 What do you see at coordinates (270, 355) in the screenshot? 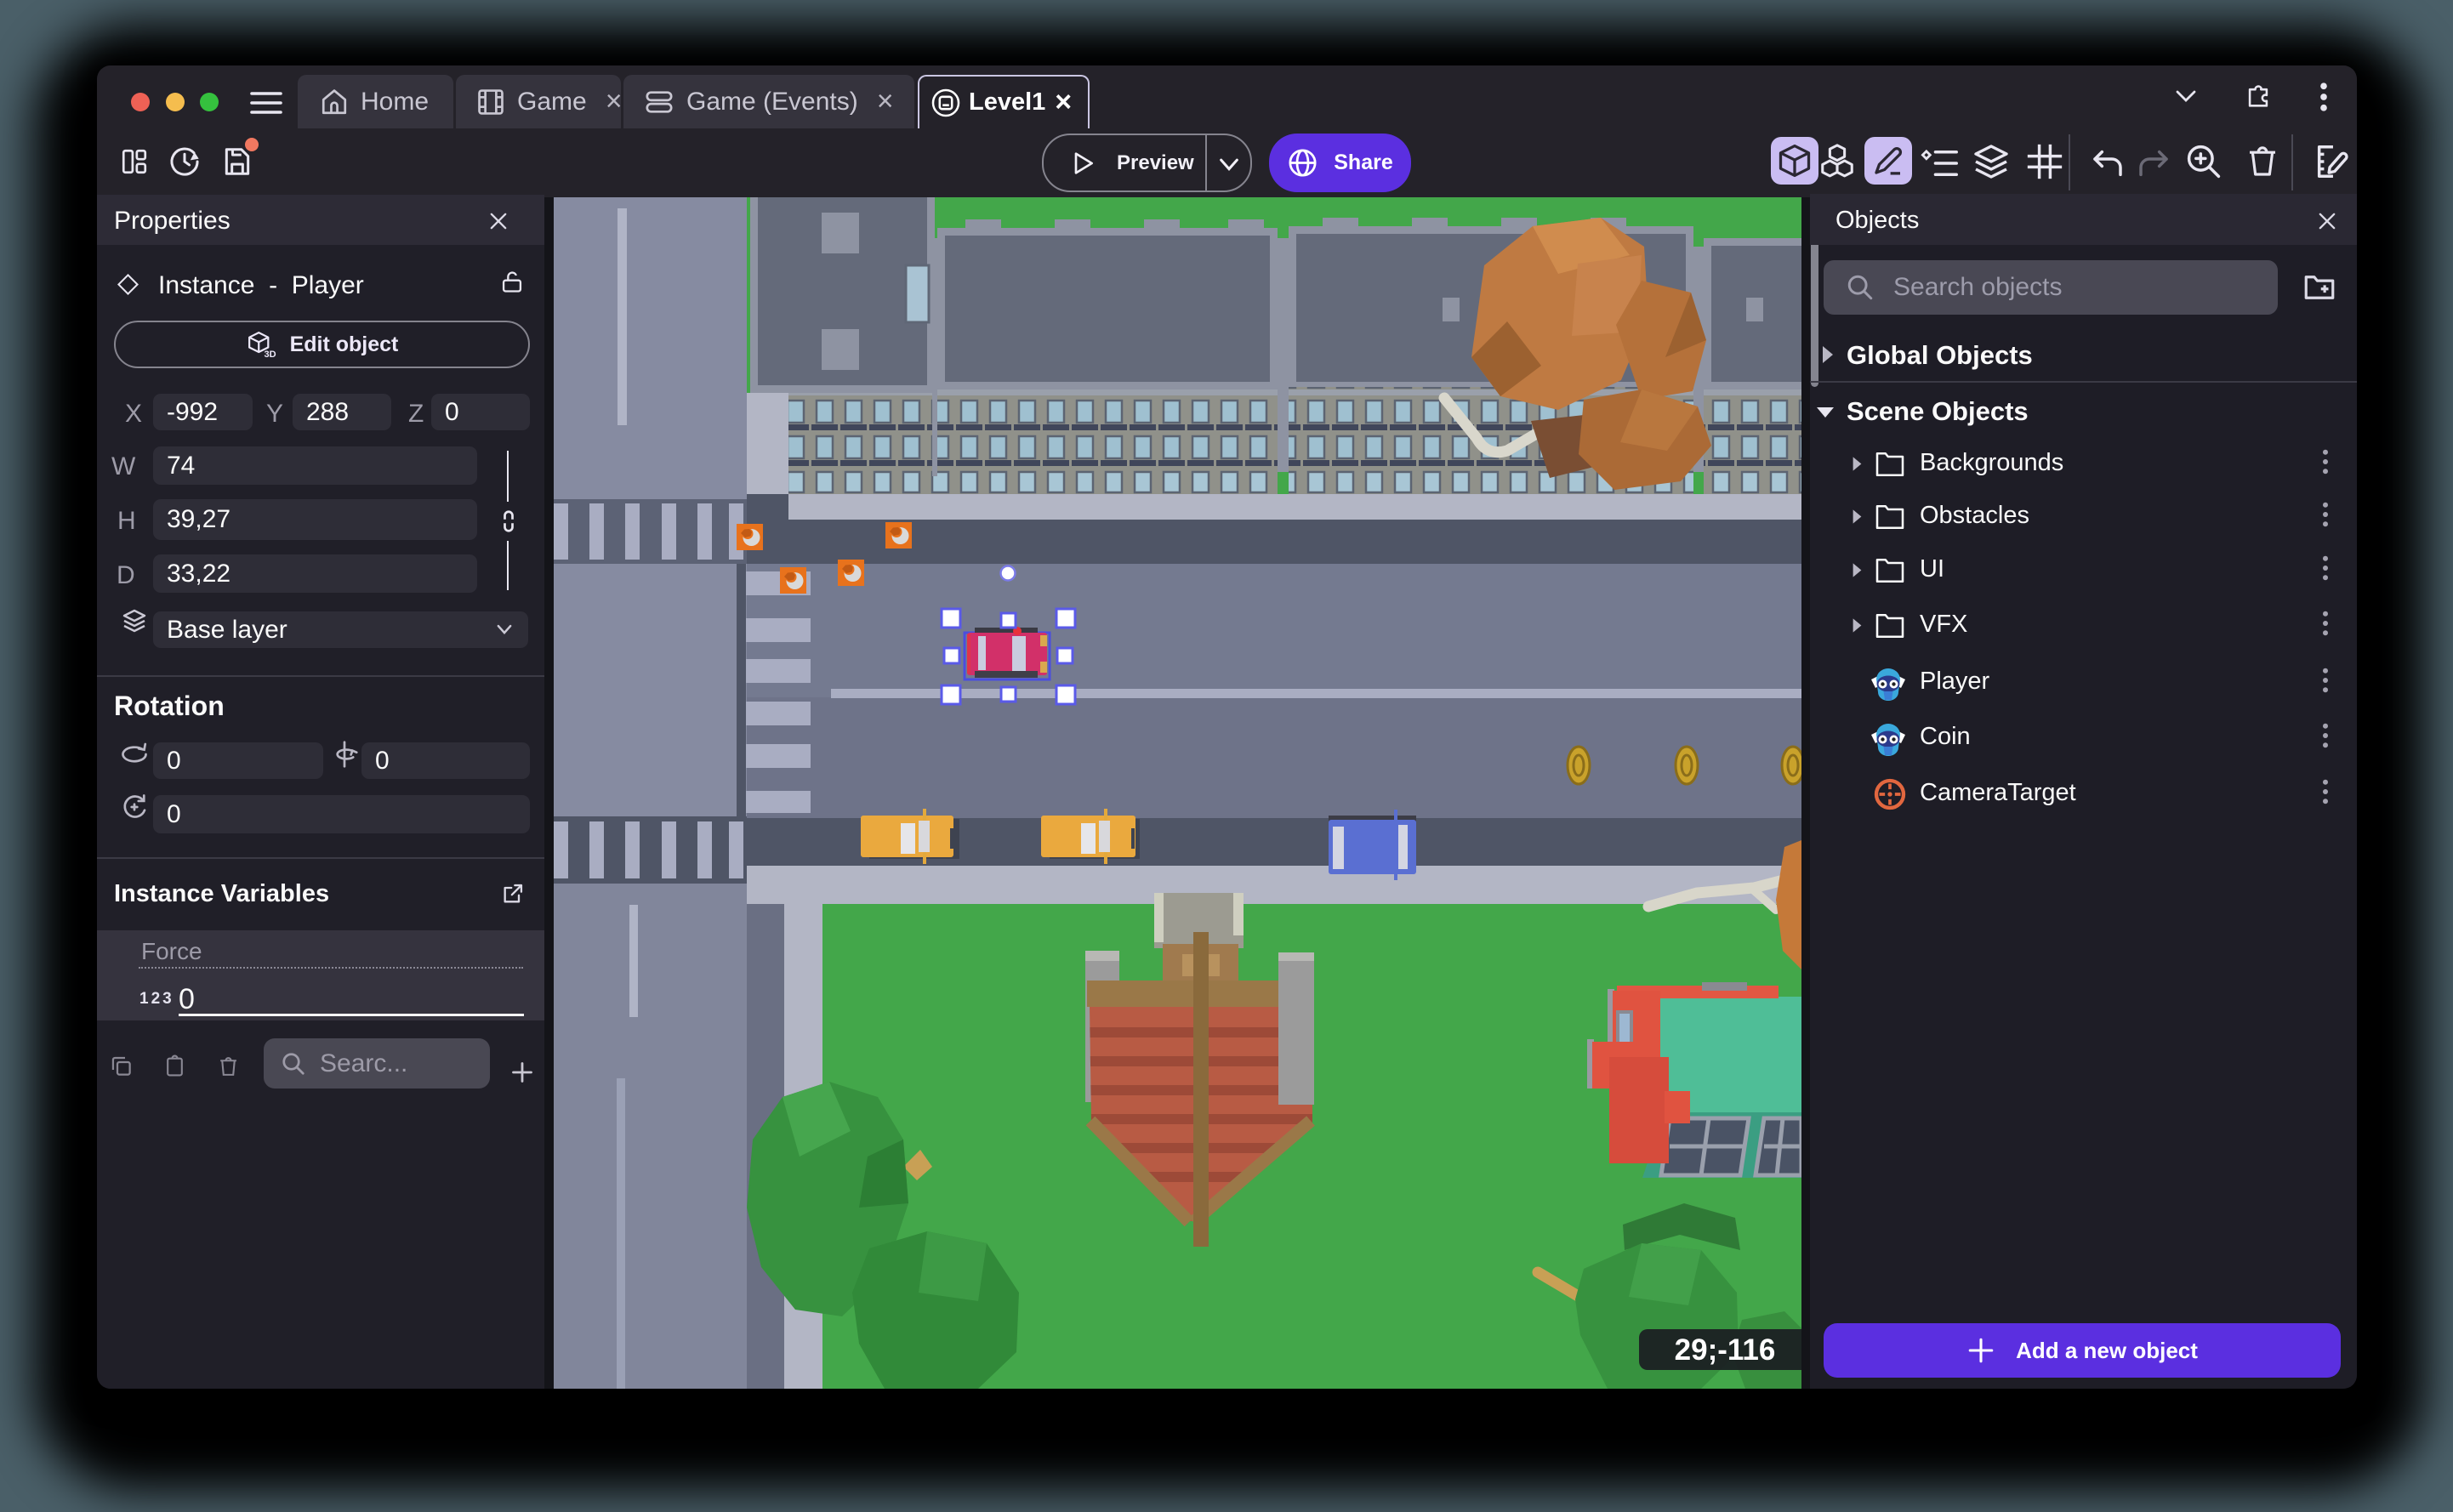
I see `svg-text: 3D` at bounding box center [270, 355].